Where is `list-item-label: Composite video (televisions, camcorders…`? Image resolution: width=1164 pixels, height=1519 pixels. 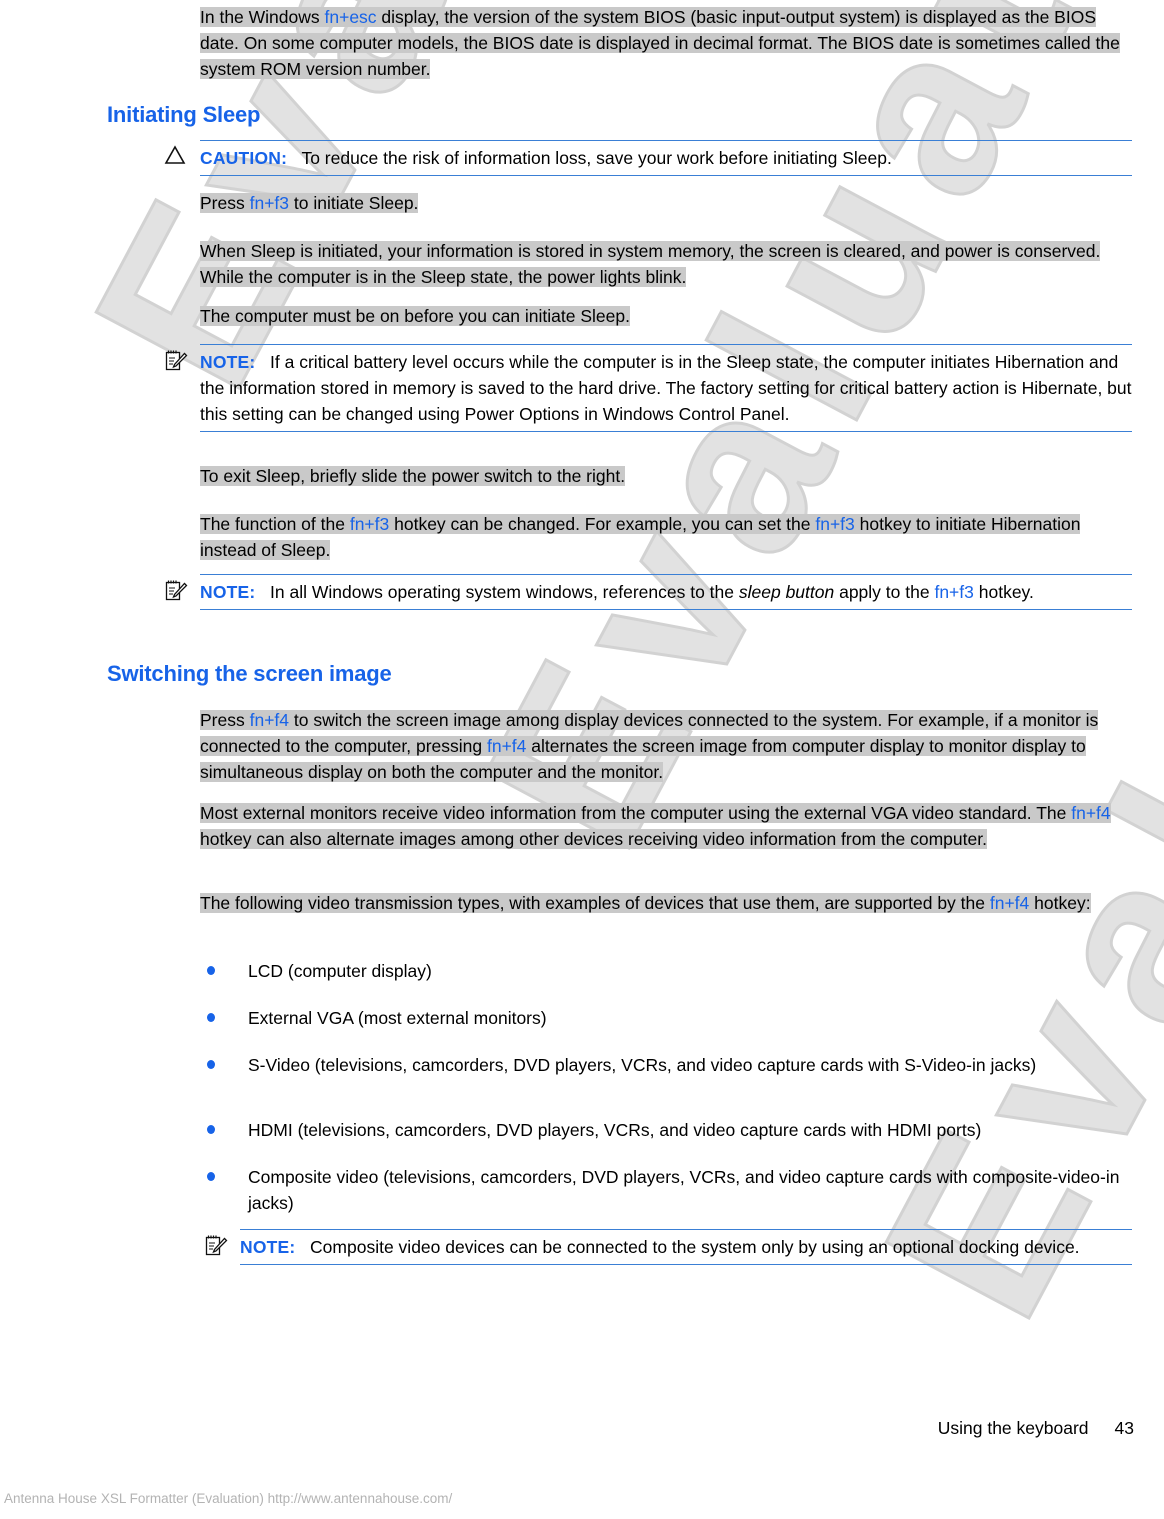
list-item-label: Composite video (televisions, camcorders… is located at coordinates (684, 1190).